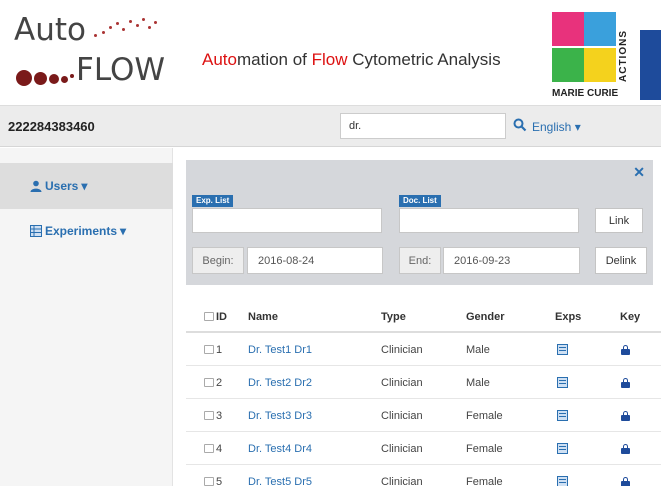 The height and width of the screenshot is (486, 661). What do you see at coordinates (86, 231) in the screenshot?
I see `sidebar-item-experiments: Experiments ▾` at bounding box center [86, 231].